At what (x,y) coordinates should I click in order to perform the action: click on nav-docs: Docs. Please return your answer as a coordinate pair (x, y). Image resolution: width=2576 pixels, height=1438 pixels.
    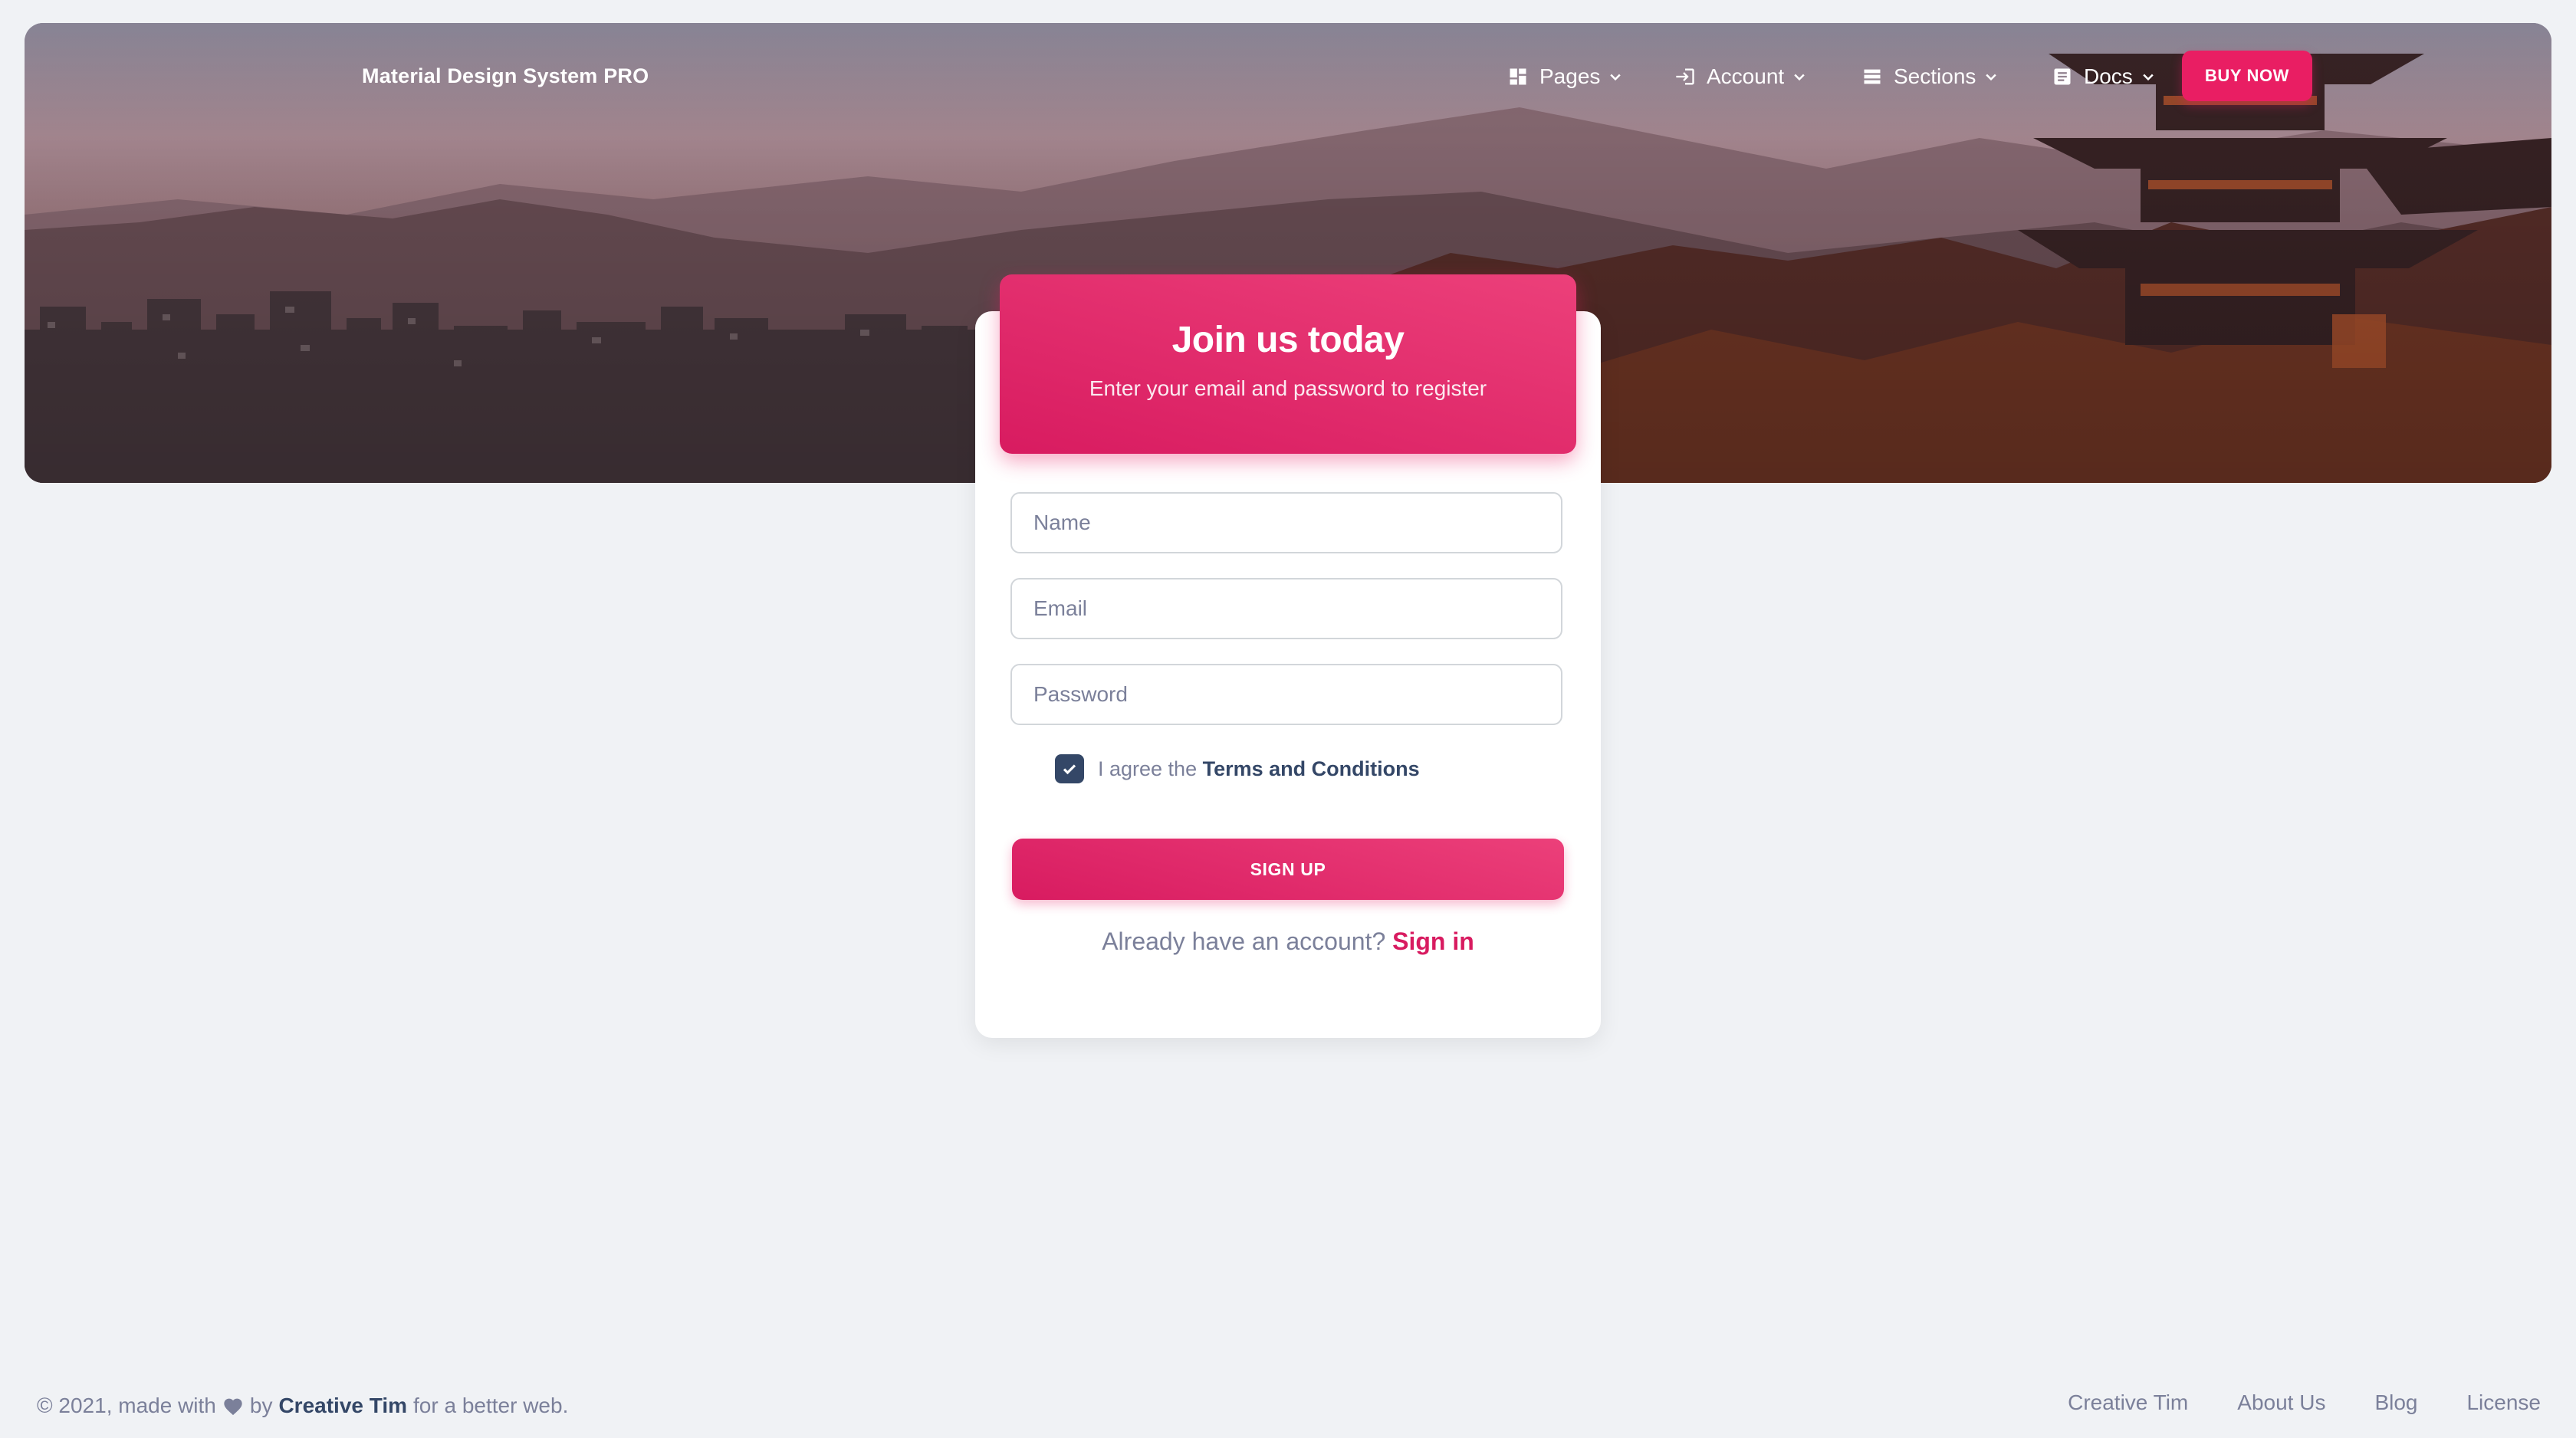
    Looking at the image, I should click on (2104, 76).